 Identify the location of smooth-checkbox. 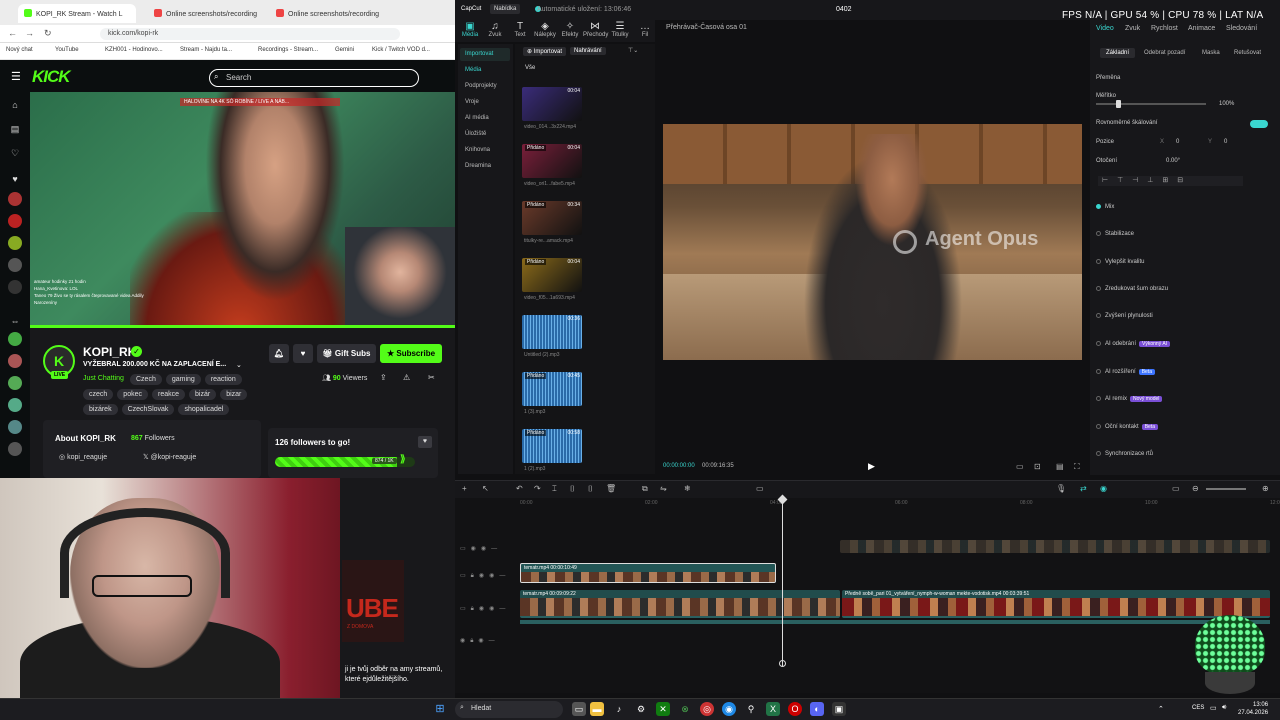
(1098, 315).